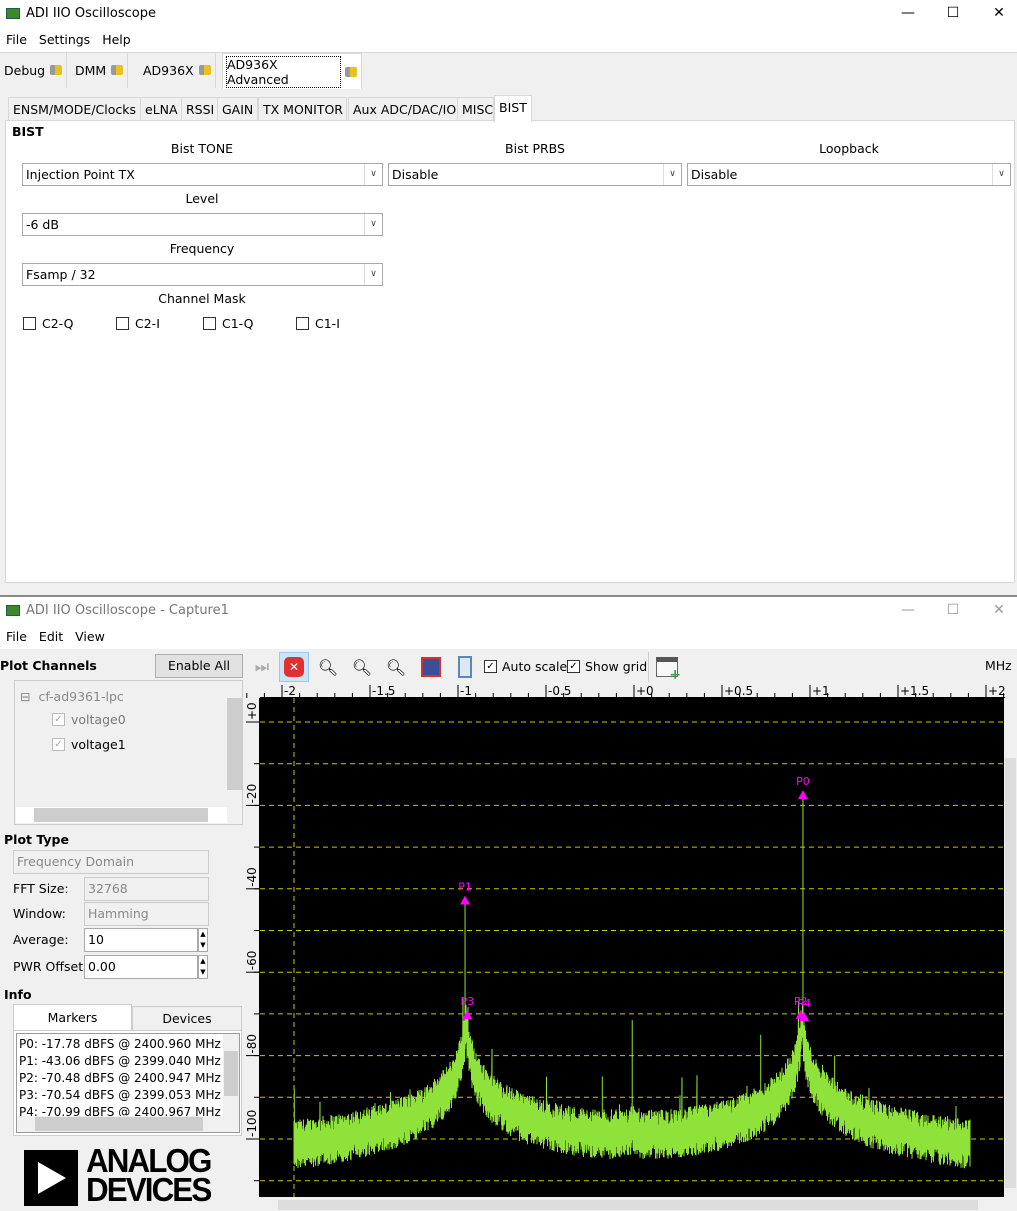 The height and width of the screenshot is (1211, 1017). I want to click on level-label: Level, so click(202, 198).